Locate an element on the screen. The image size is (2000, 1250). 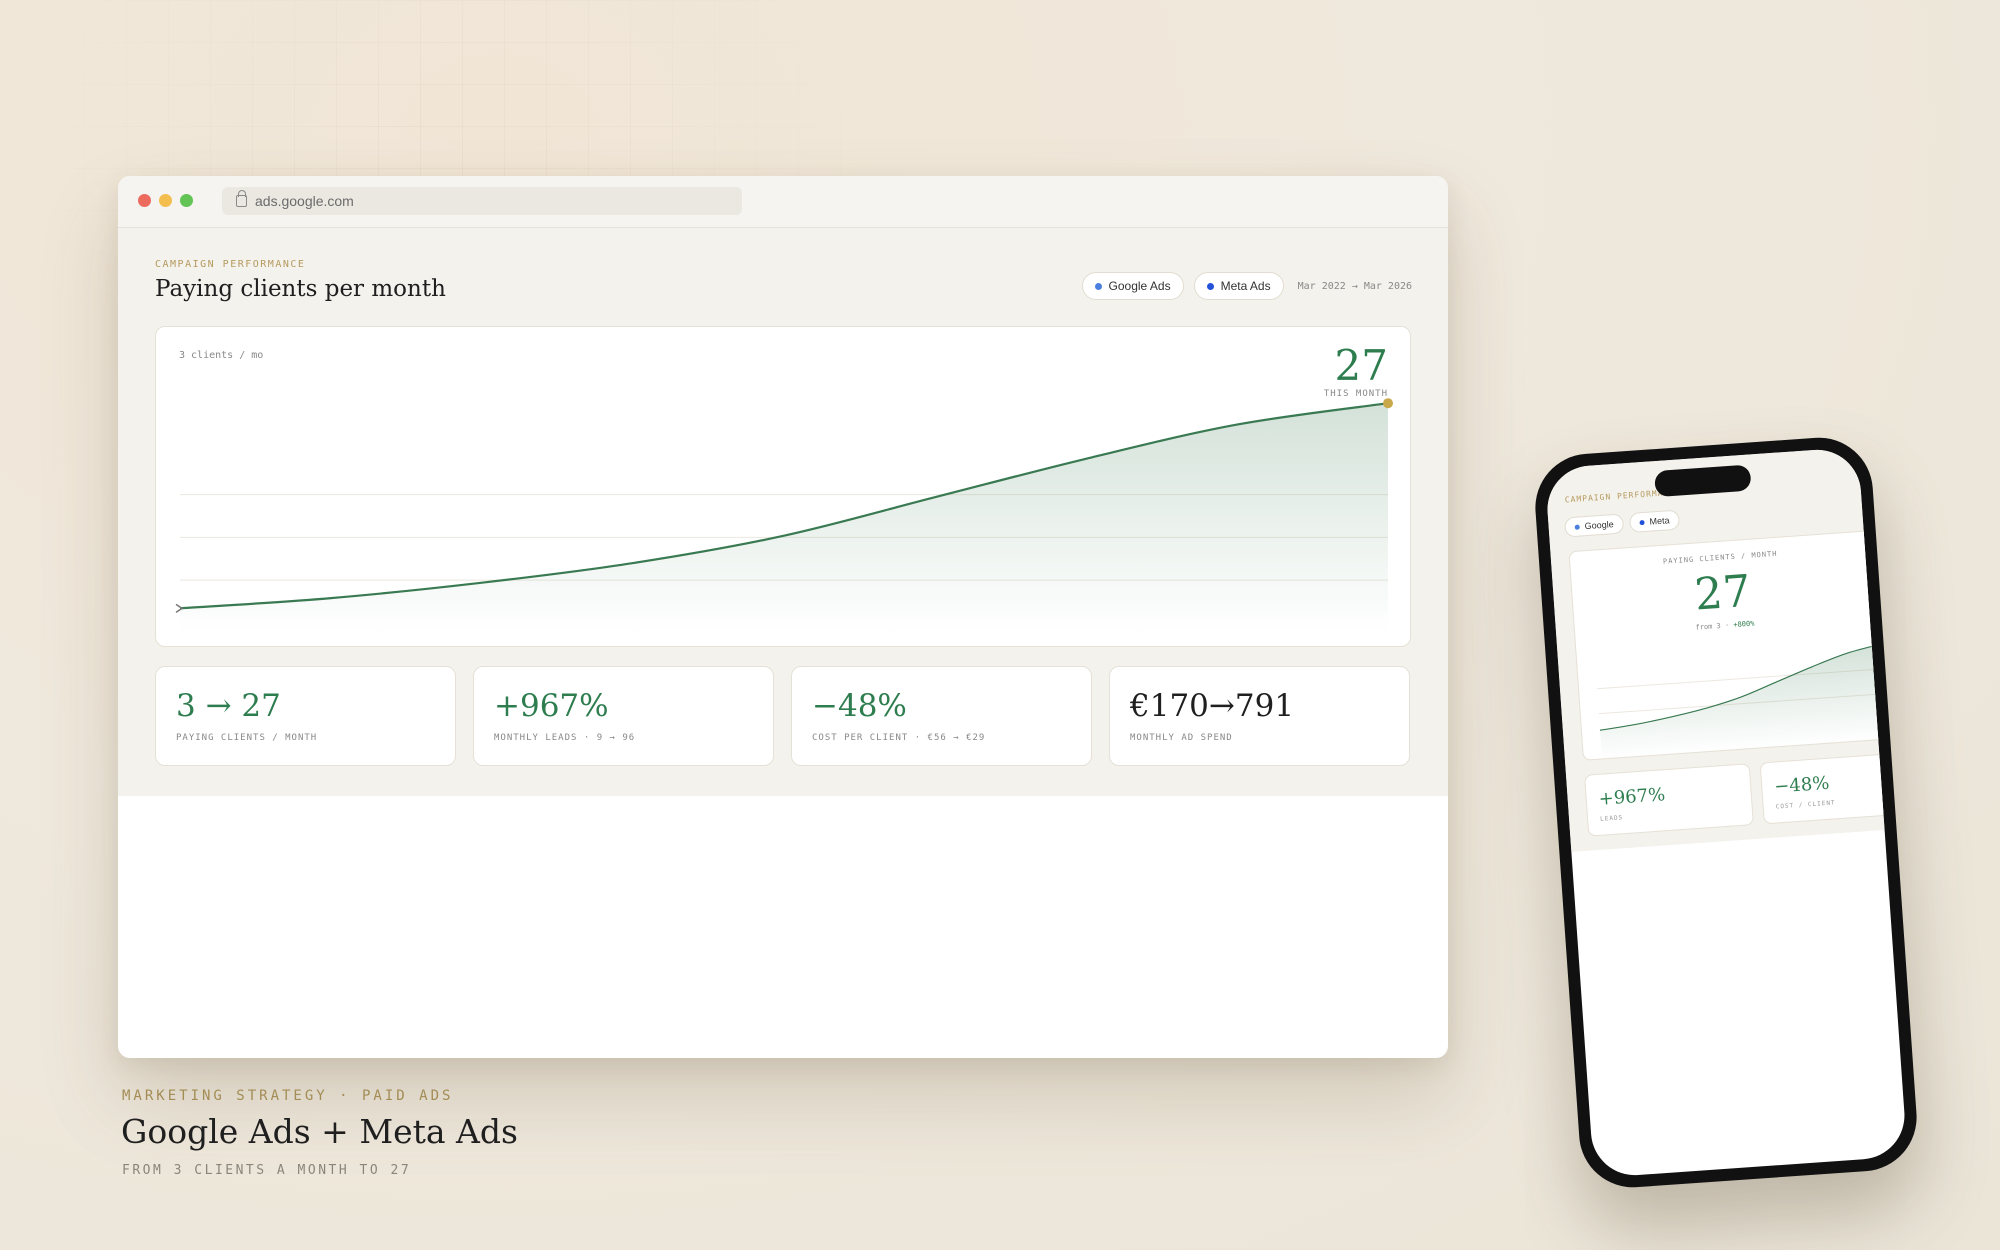
phone-legend-meta: Meta is located at coordinates (1654, 521).